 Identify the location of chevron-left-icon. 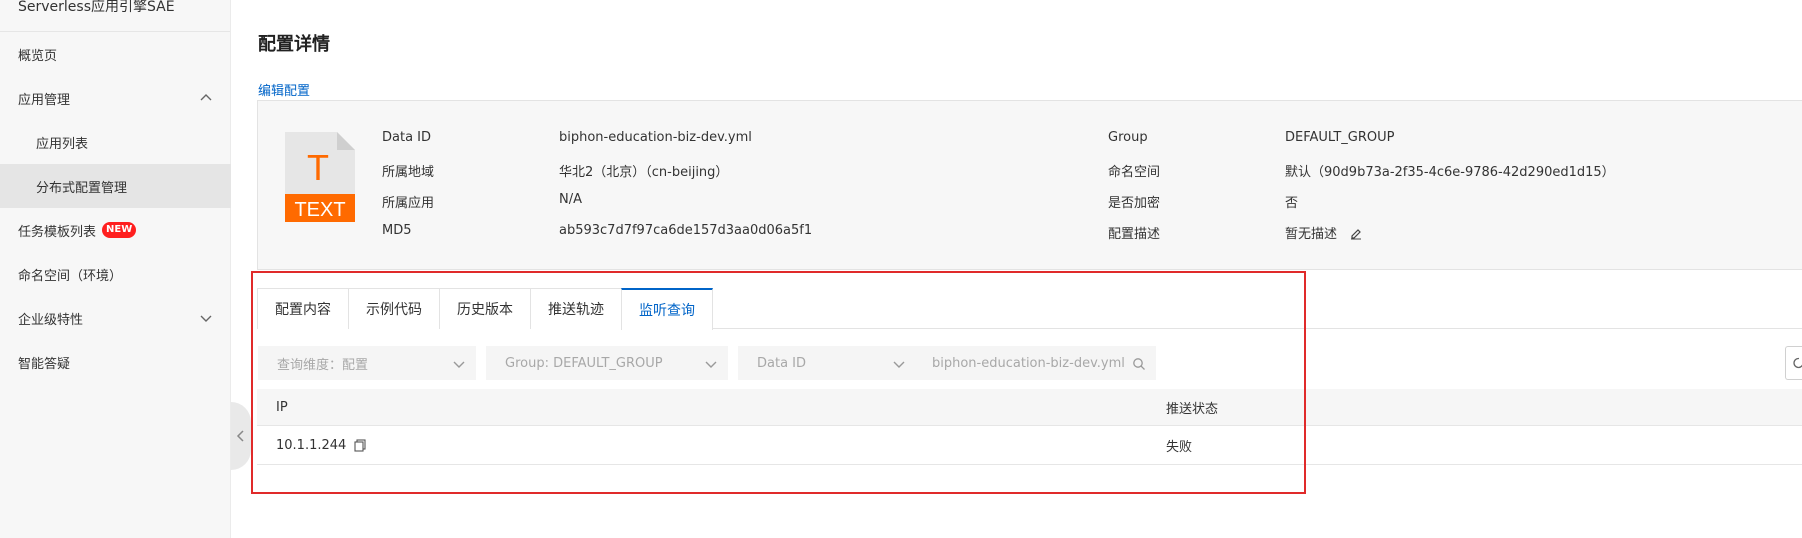
(240, 436).